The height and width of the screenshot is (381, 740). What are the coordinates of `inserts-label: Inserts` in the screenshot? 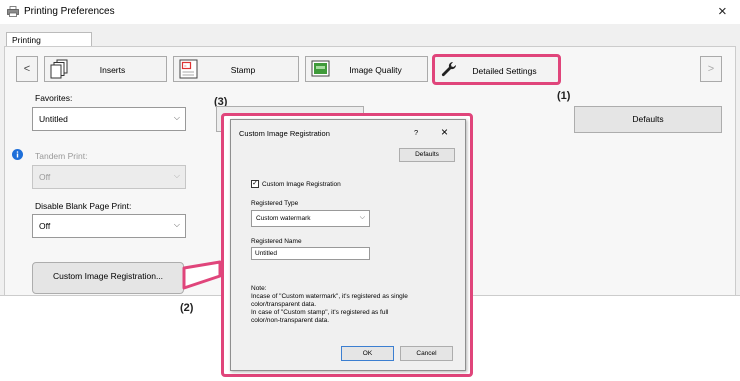 It's located at (112, 70).